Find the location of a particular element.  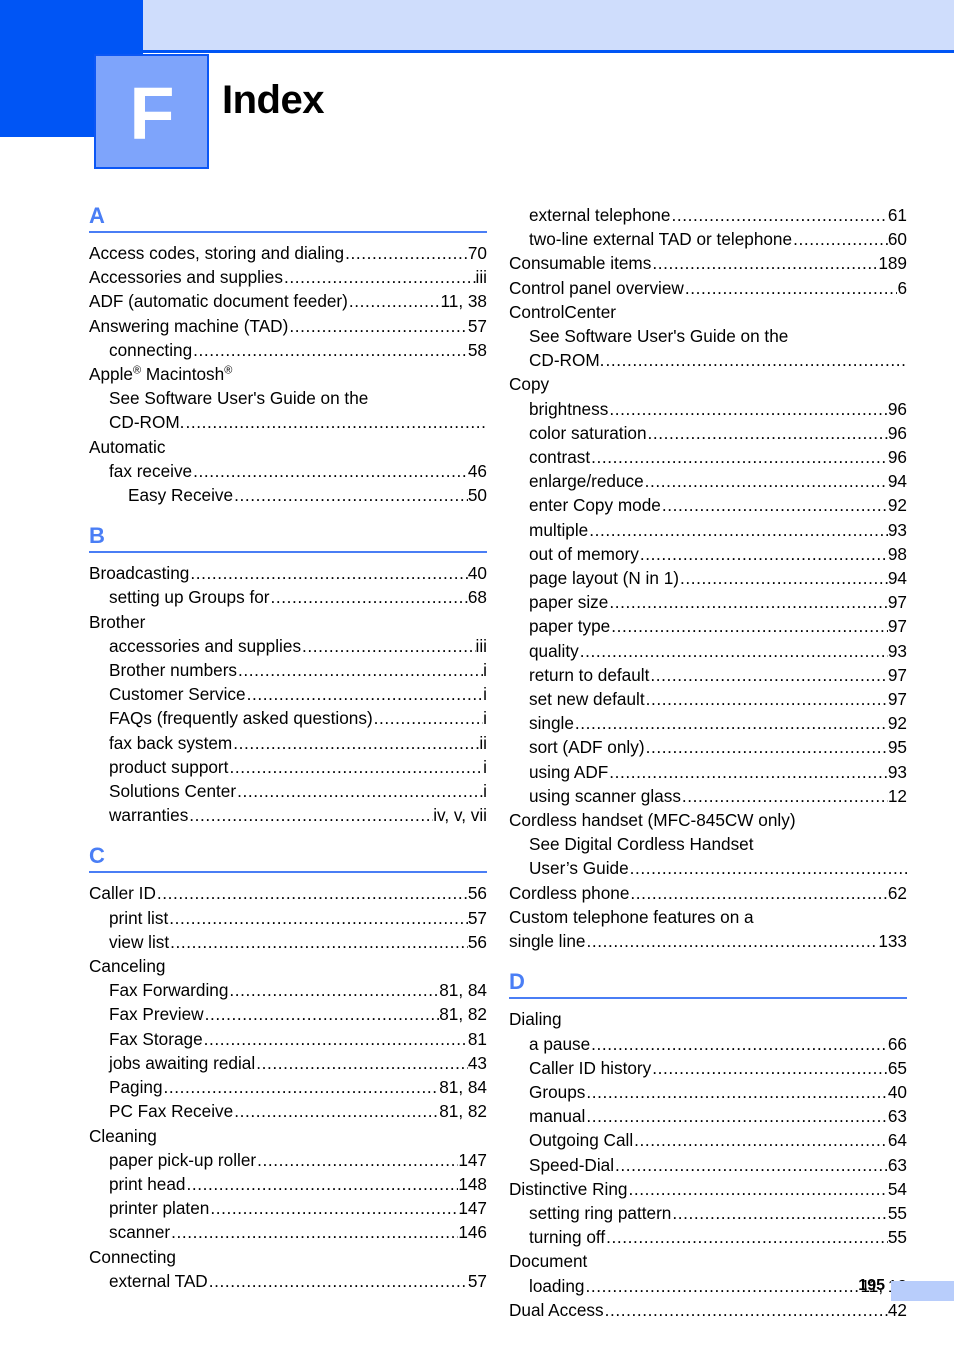

index-entry-label: warranties is located at coordinates (149, 815).